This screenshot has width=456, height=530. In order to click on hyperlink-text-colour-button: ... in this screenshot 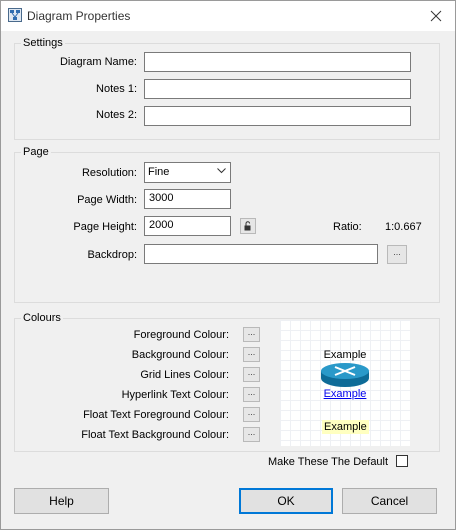, I will do `click(251, 394)`.